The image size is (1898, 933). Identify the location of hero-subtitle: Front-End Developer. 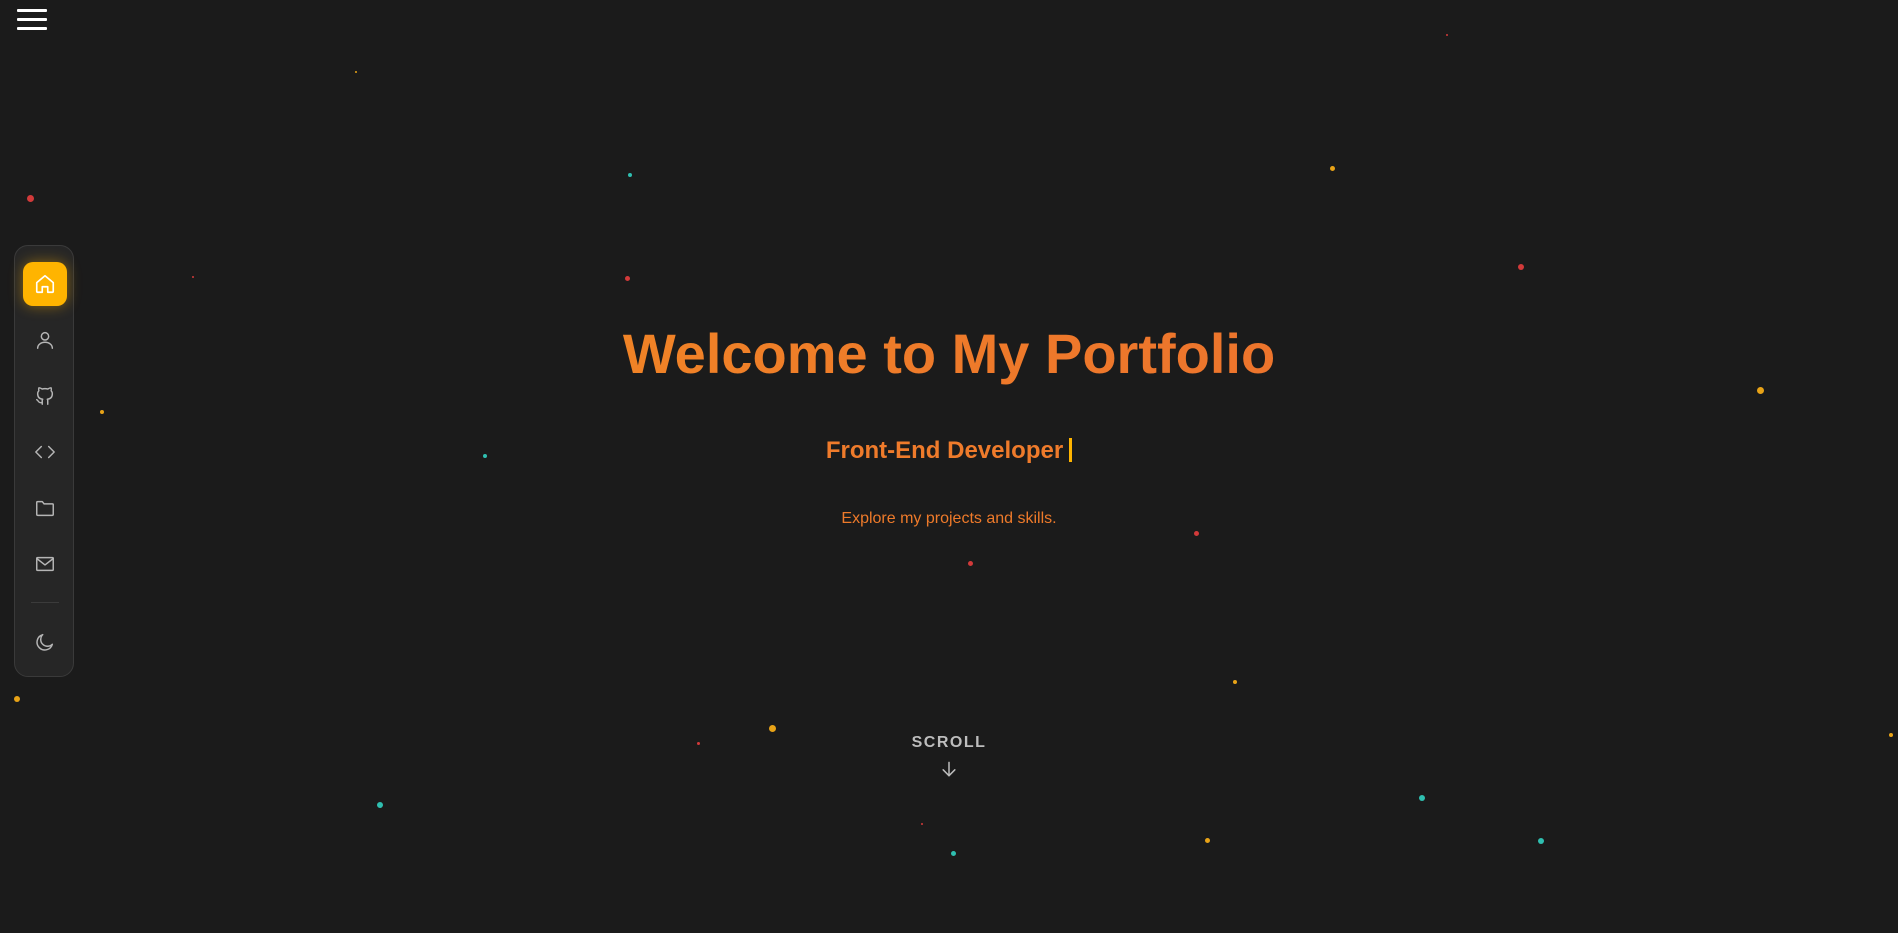
(949, 451).